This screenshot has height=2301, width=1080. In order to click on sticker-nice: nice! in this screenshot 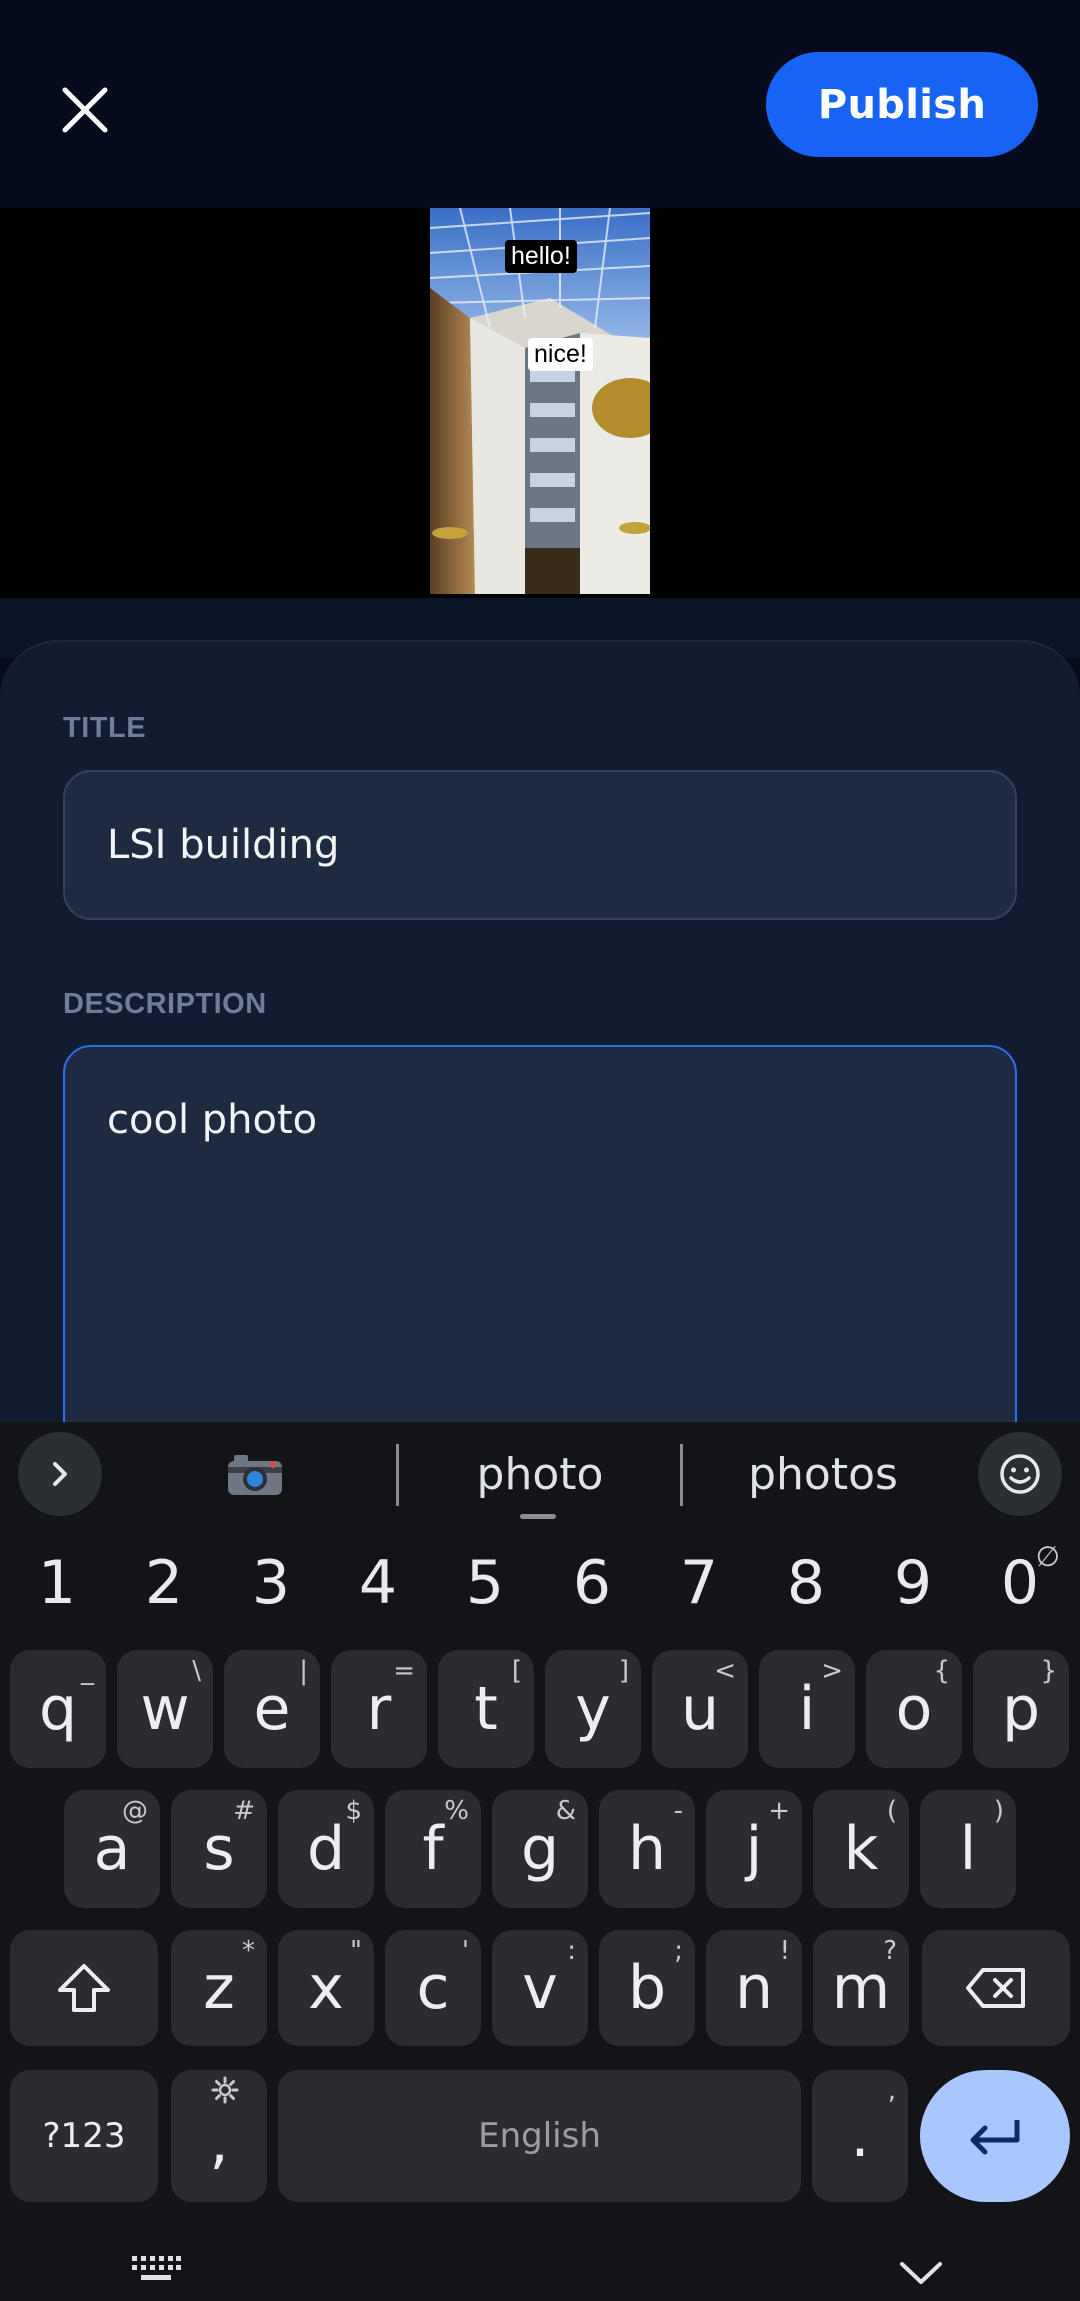, I will do `click(560, 354)`.